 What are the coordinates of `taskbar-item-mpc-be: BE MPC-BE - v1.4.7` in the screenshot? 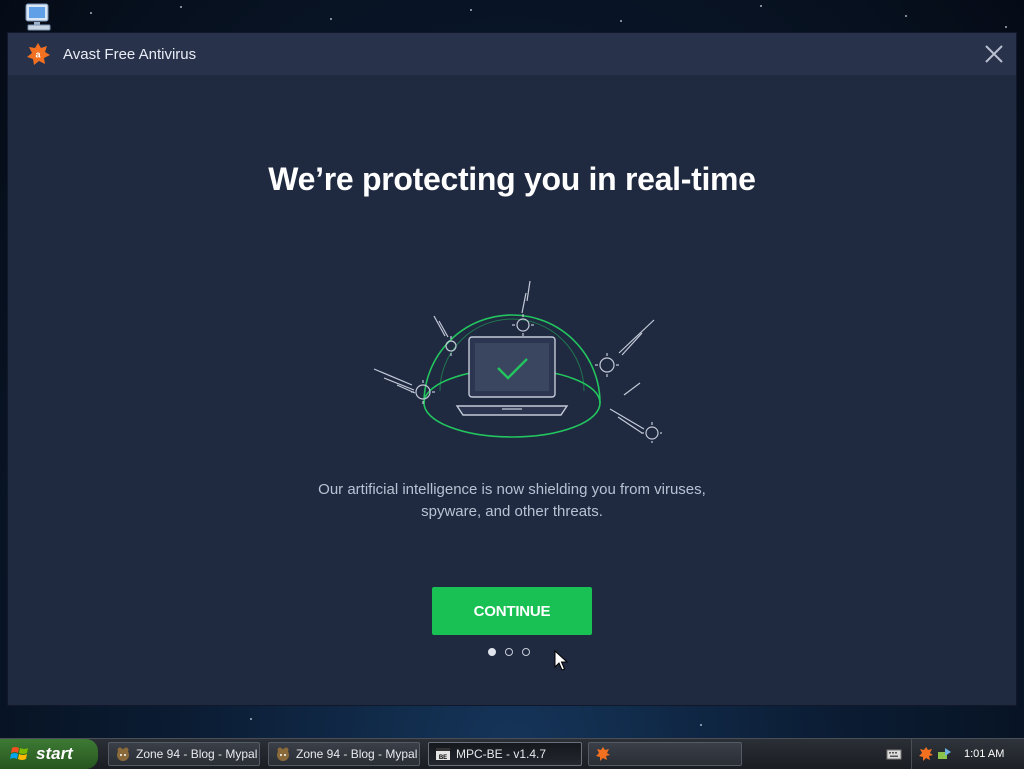 It's located at (505, 754).